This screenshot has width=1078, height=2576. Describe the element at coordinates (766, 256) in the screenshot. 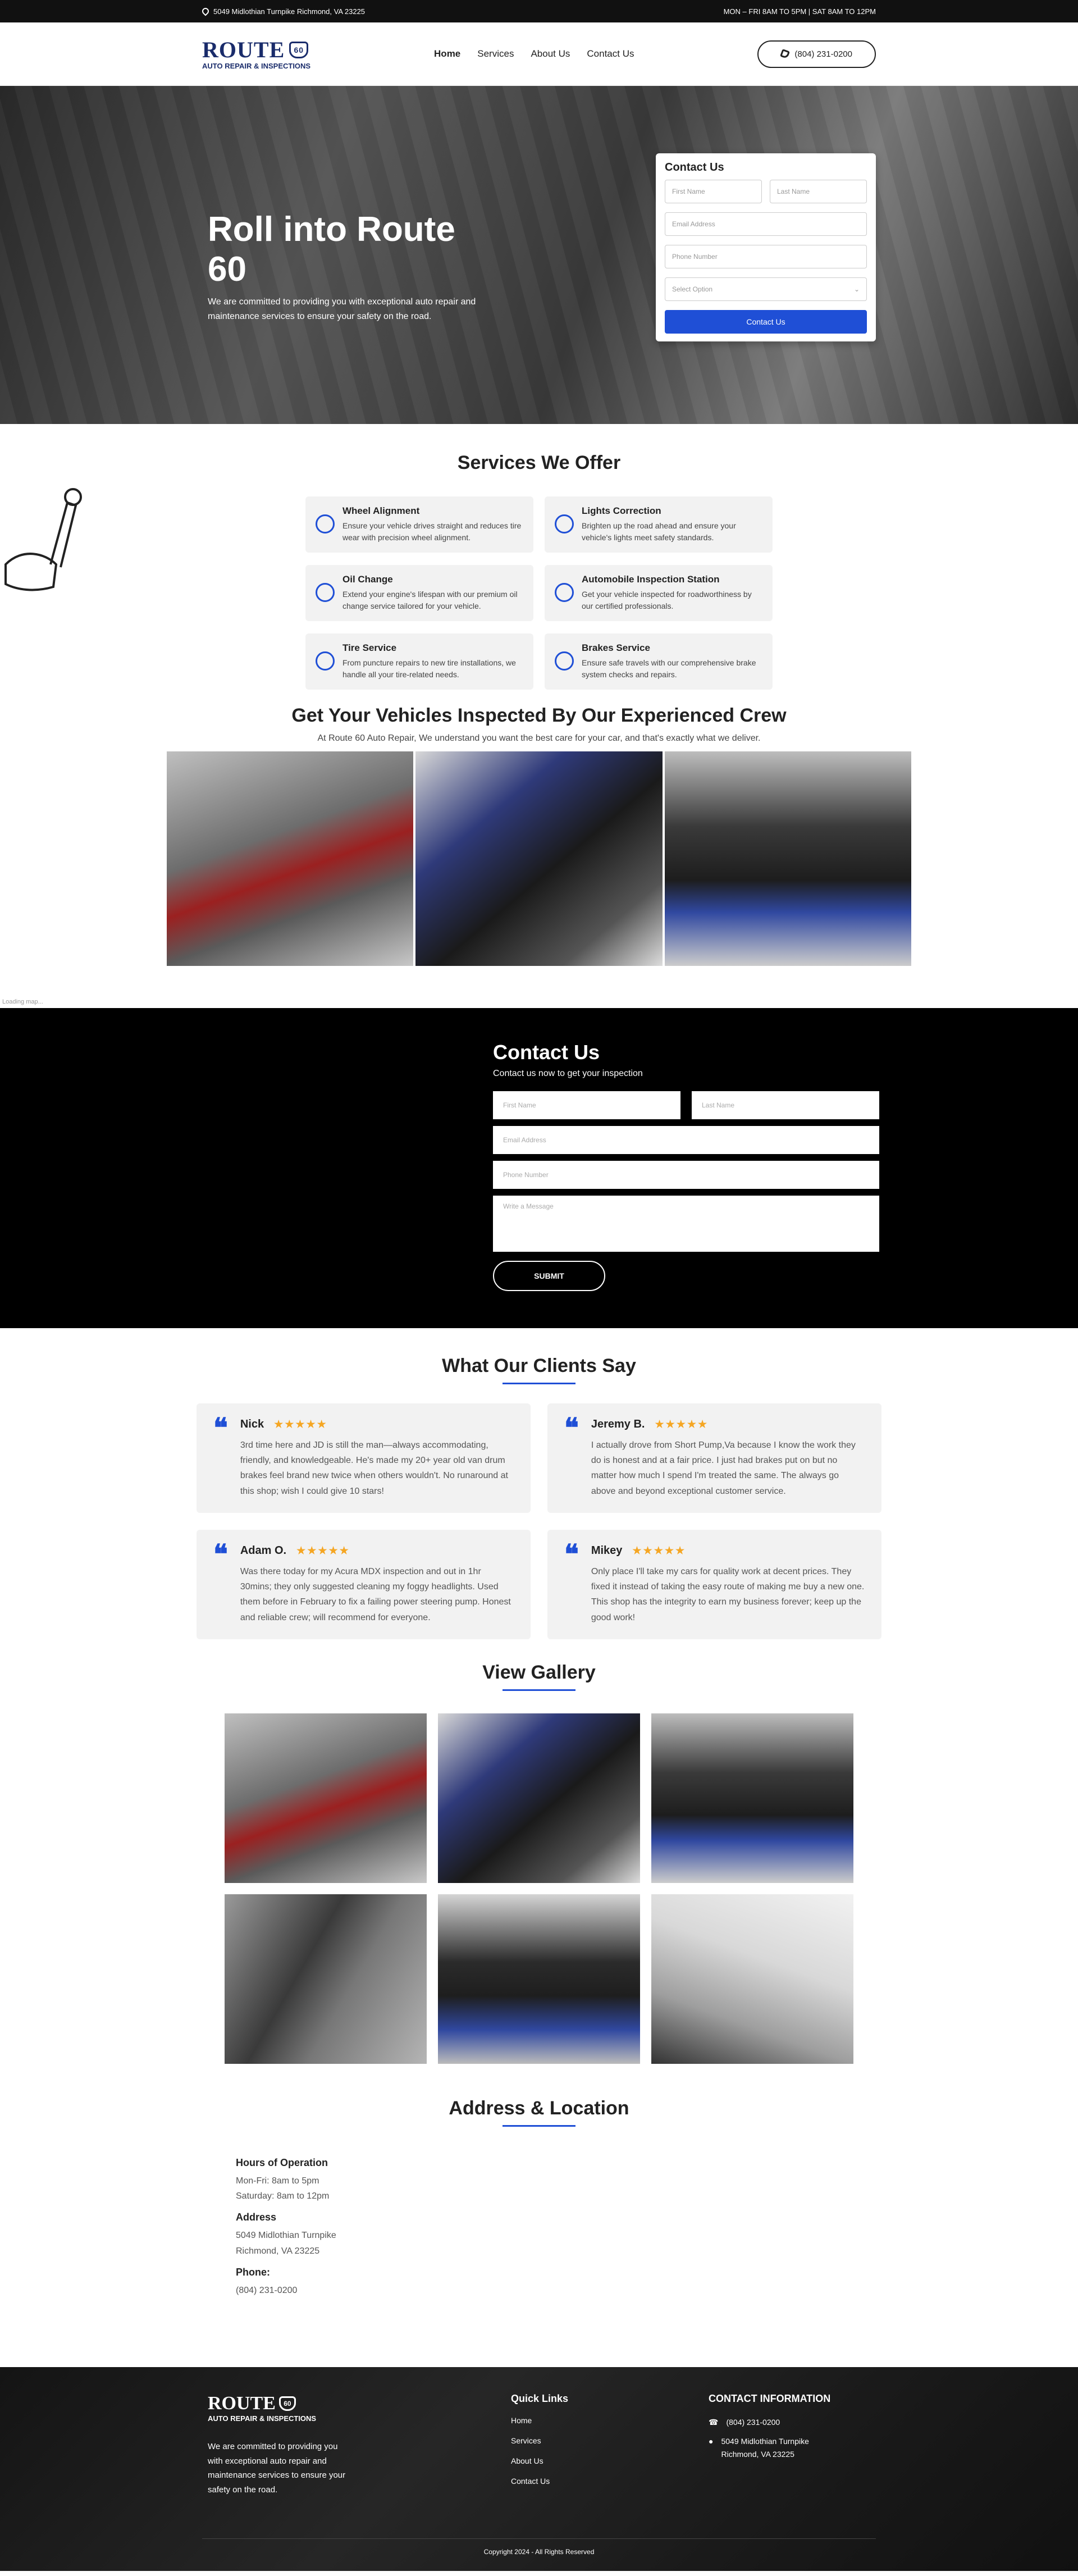

I see `hero-phone-input: Phone Number` at that location.